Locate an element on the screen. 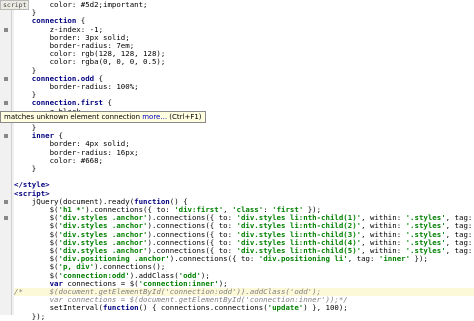 The width and height of the screenshot is (474, 321). code-token: : #668; is located at coordinates (87, 160).